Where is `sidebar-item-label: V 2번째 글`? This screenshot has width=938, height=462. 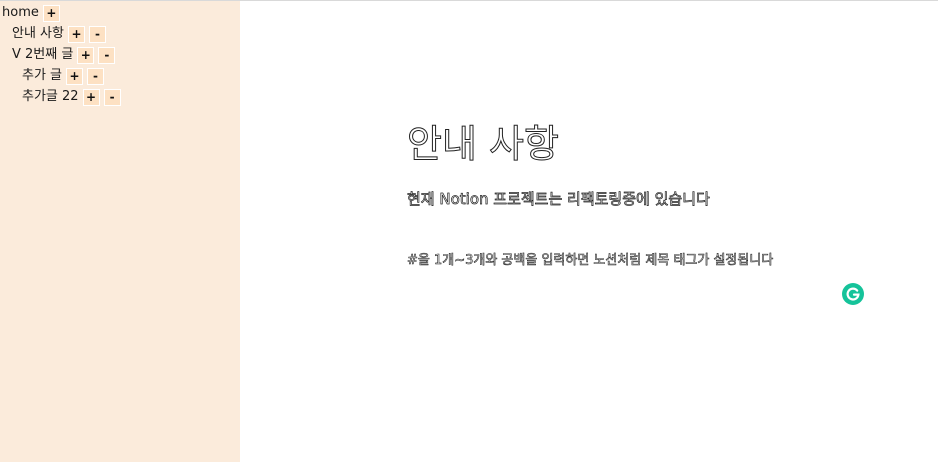 sidebar-item-label: V 2번째 글 is located at coordinates (42, 55).